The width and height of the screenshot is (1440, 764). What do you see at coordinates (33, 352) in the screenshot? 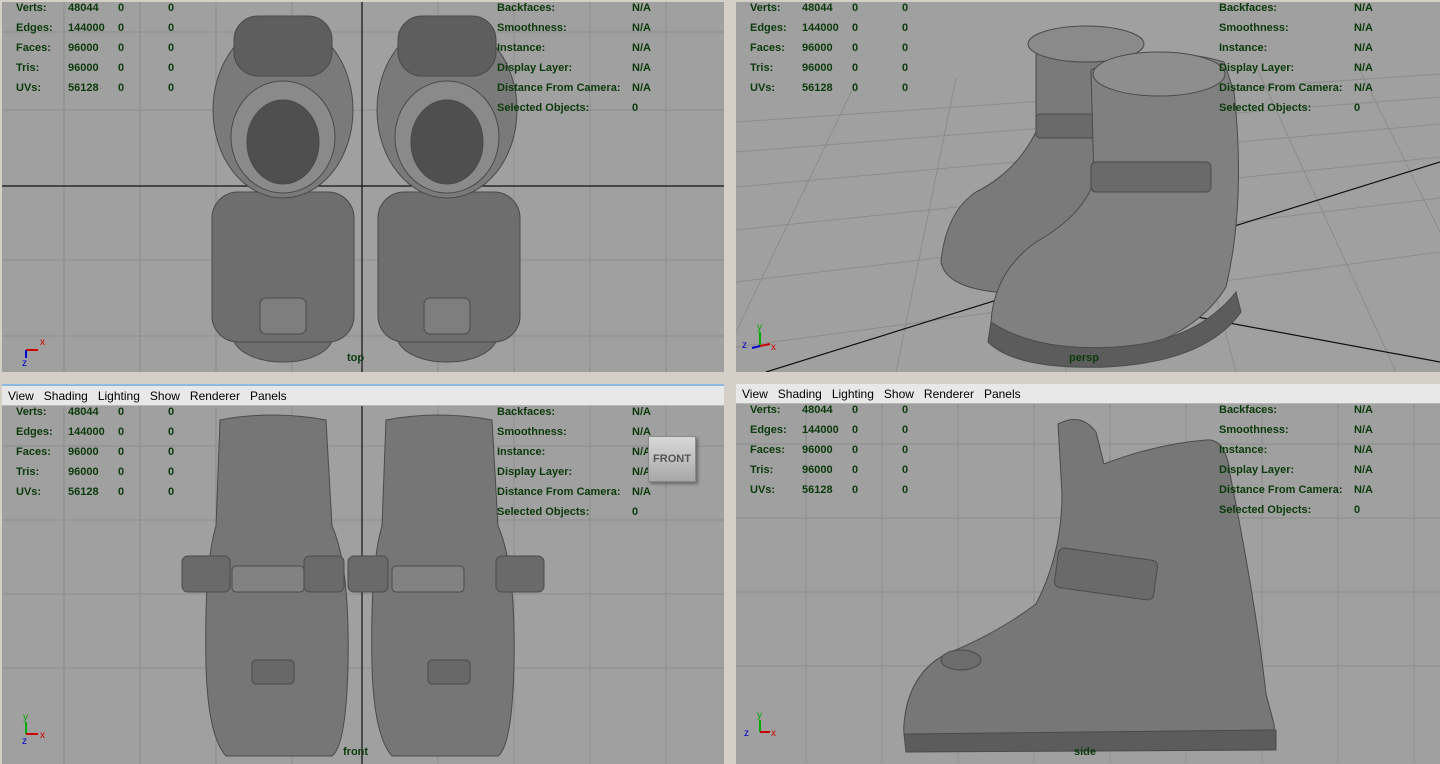
I see `axis-gizmo-top: x z` at bounding box center [33, 352].